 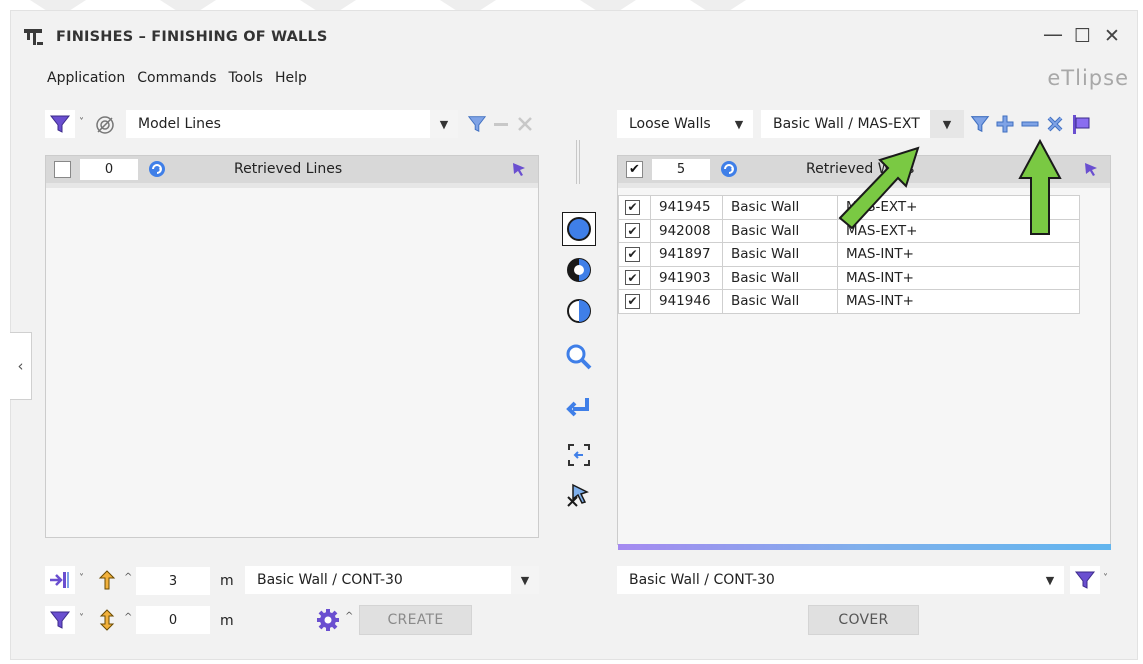 What do you see at coordinates (292, 185) in the screenshot?
I see `column-header-strip` at bounding box center [292, 185].